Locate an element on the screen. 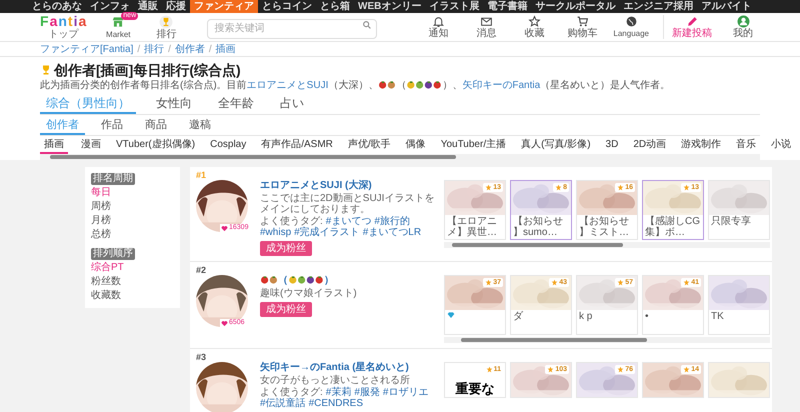  tag-link: #旅行的 is located at coordinates (392, 221).